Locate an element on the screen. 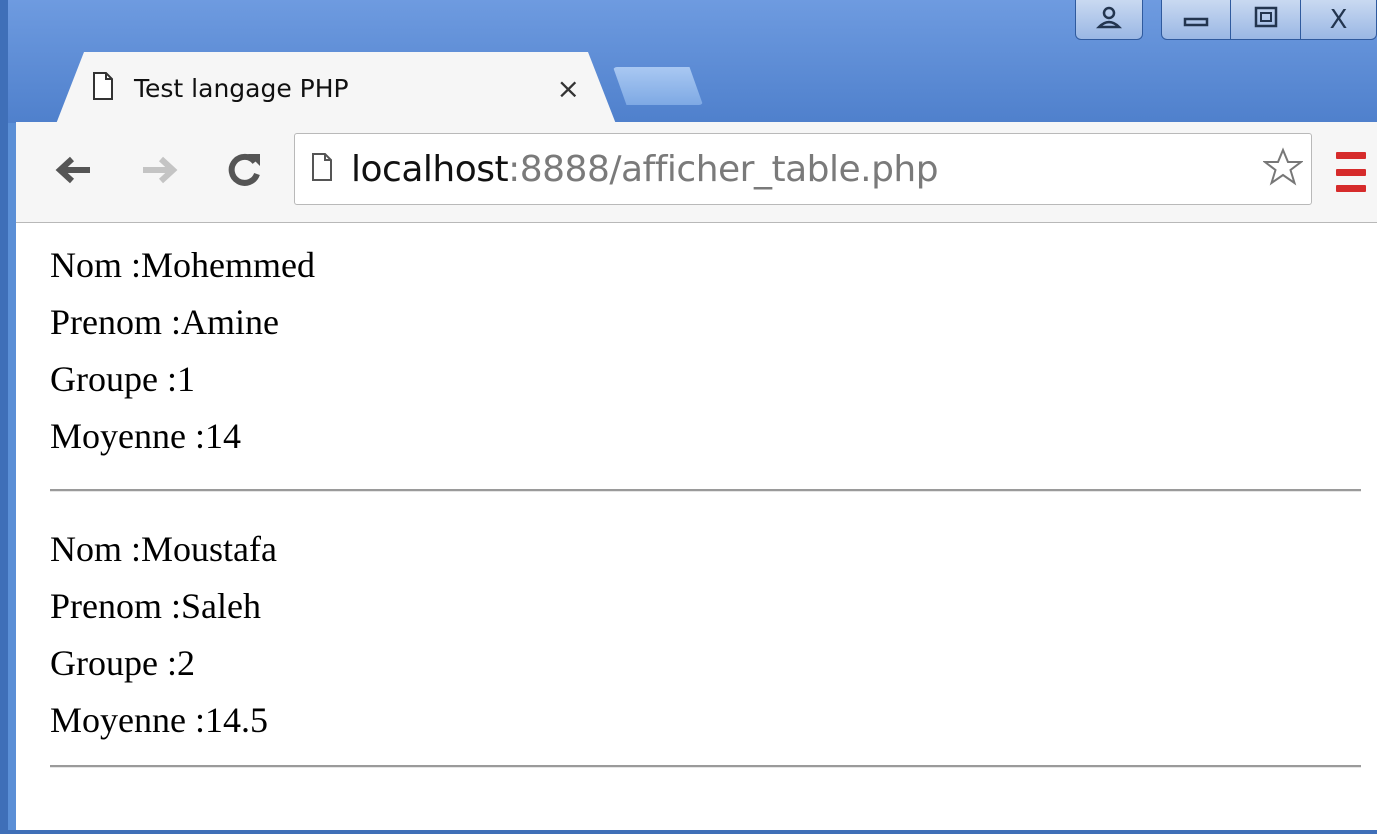  menu-icon is located at coordinates (1351, 155).